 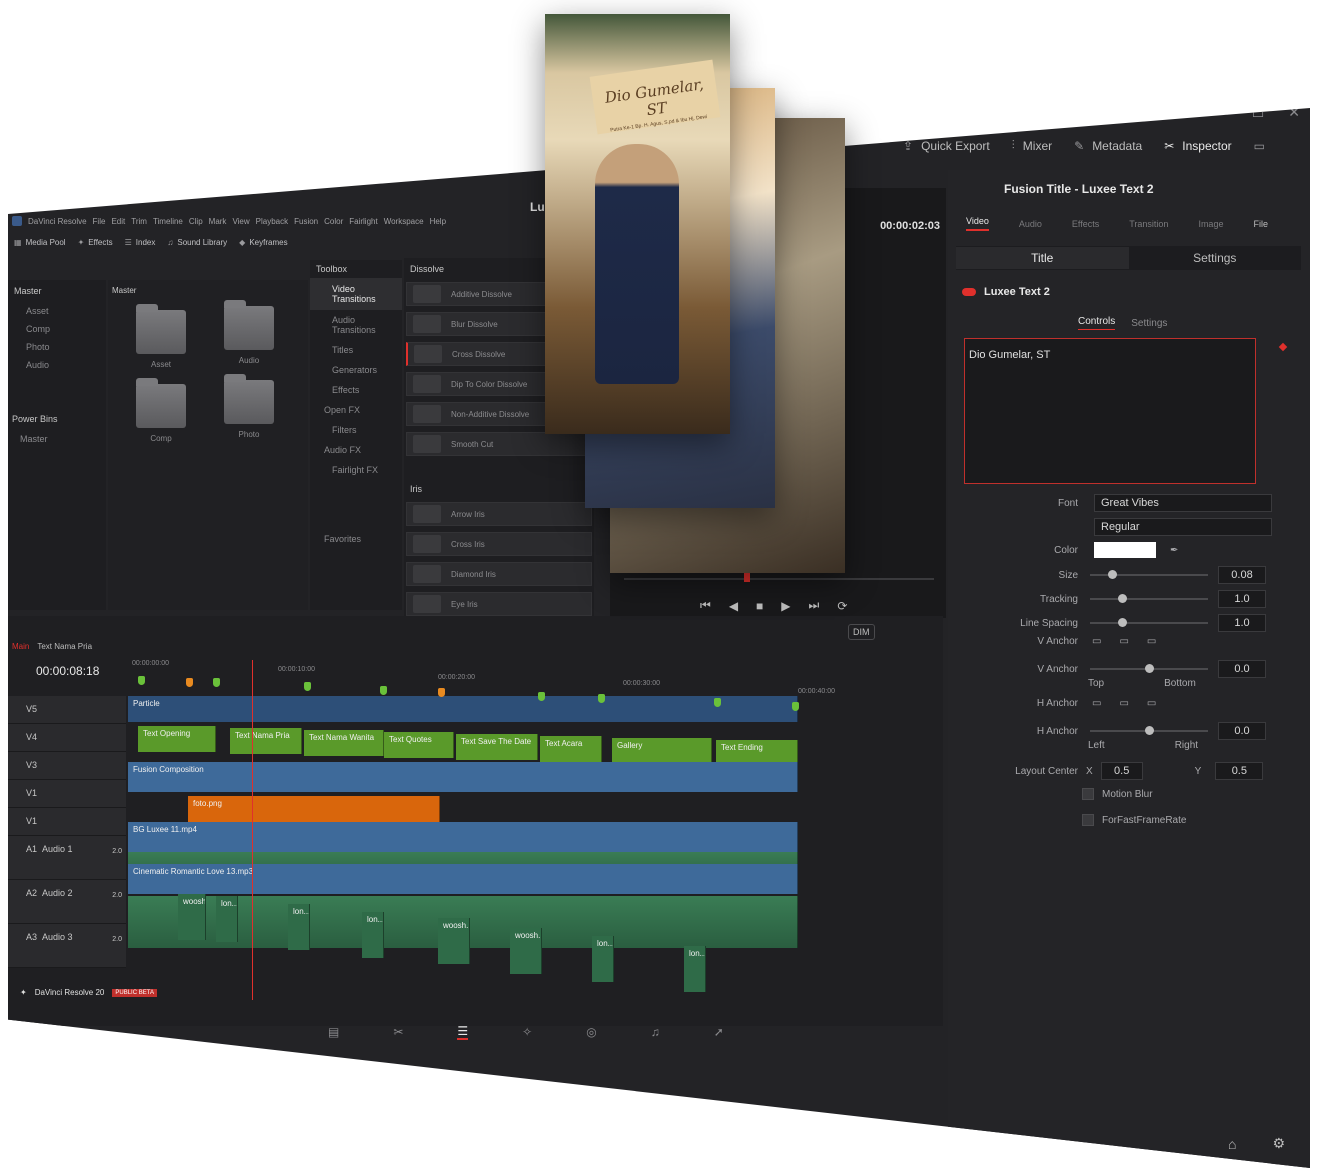 I want to click on clip-text-nama-pria: Text Nama Pria, so click(x=266, y=741).